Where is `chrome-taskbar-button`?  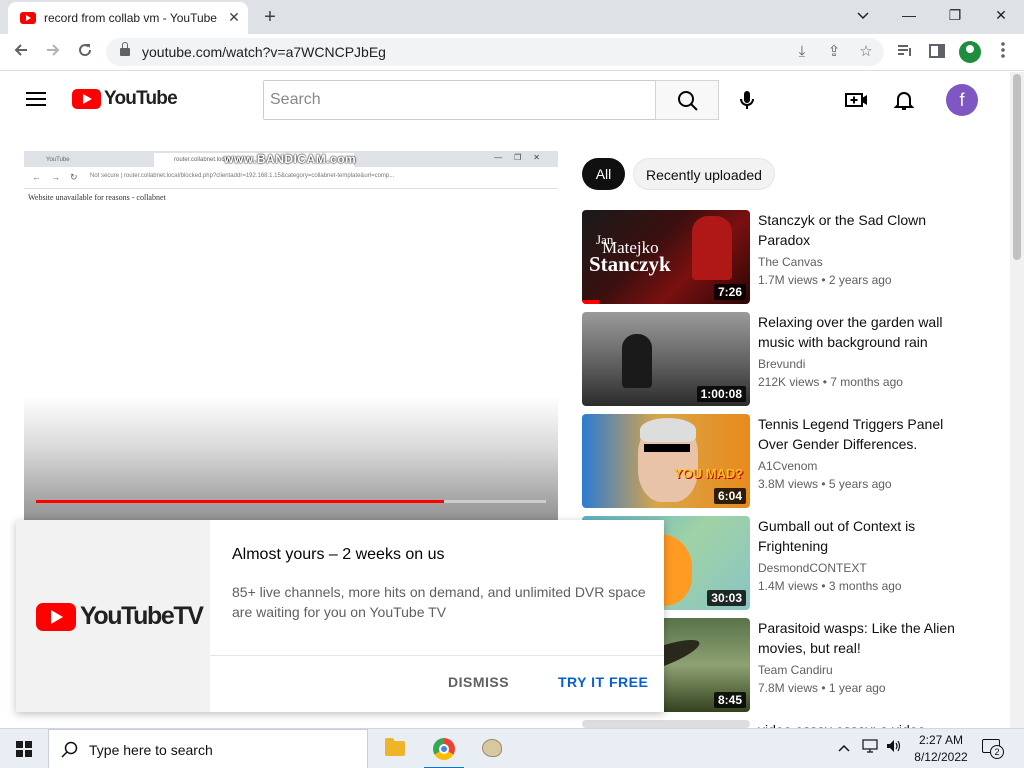
chrome-taskbar-button is located at coordinates (444, 748).